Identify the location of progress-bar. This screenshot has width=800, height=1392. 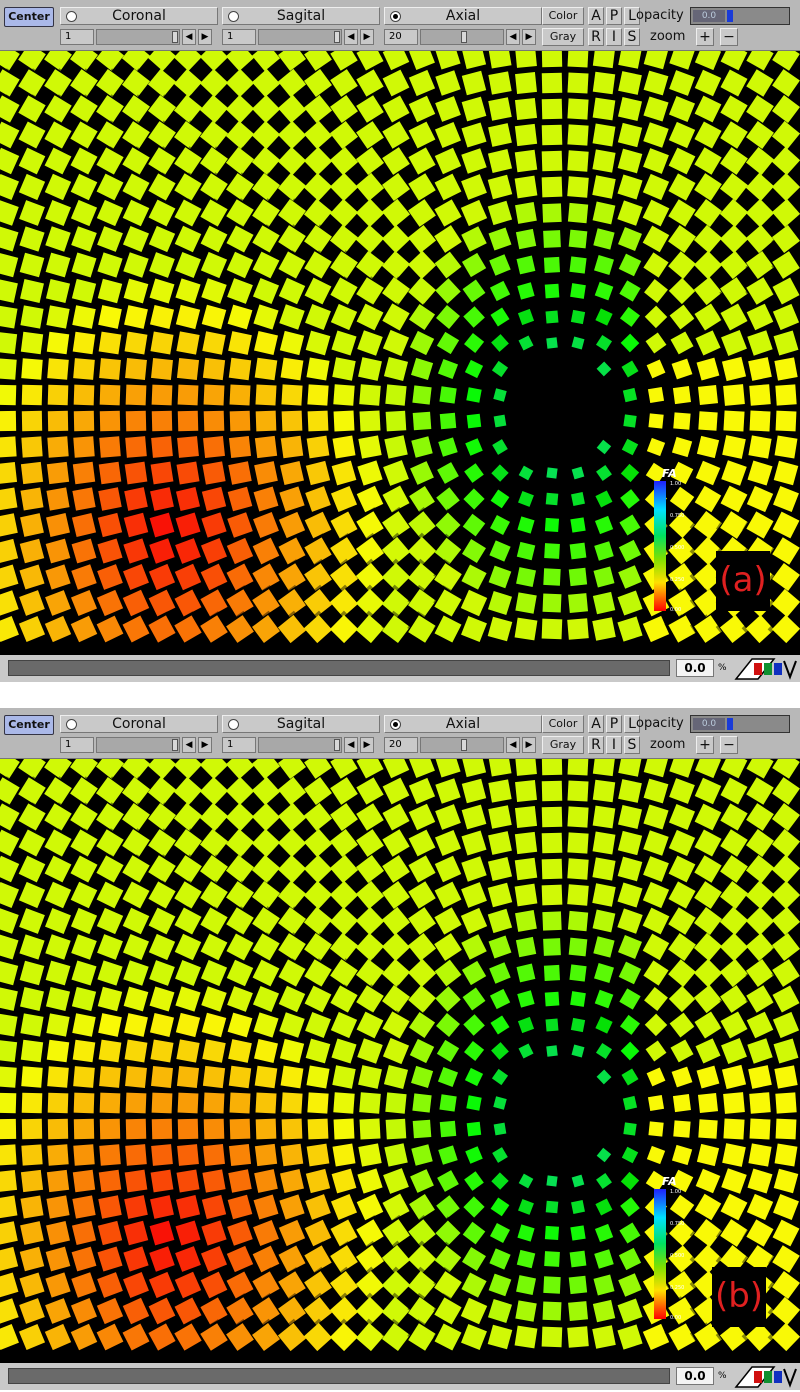
(339, 1376).